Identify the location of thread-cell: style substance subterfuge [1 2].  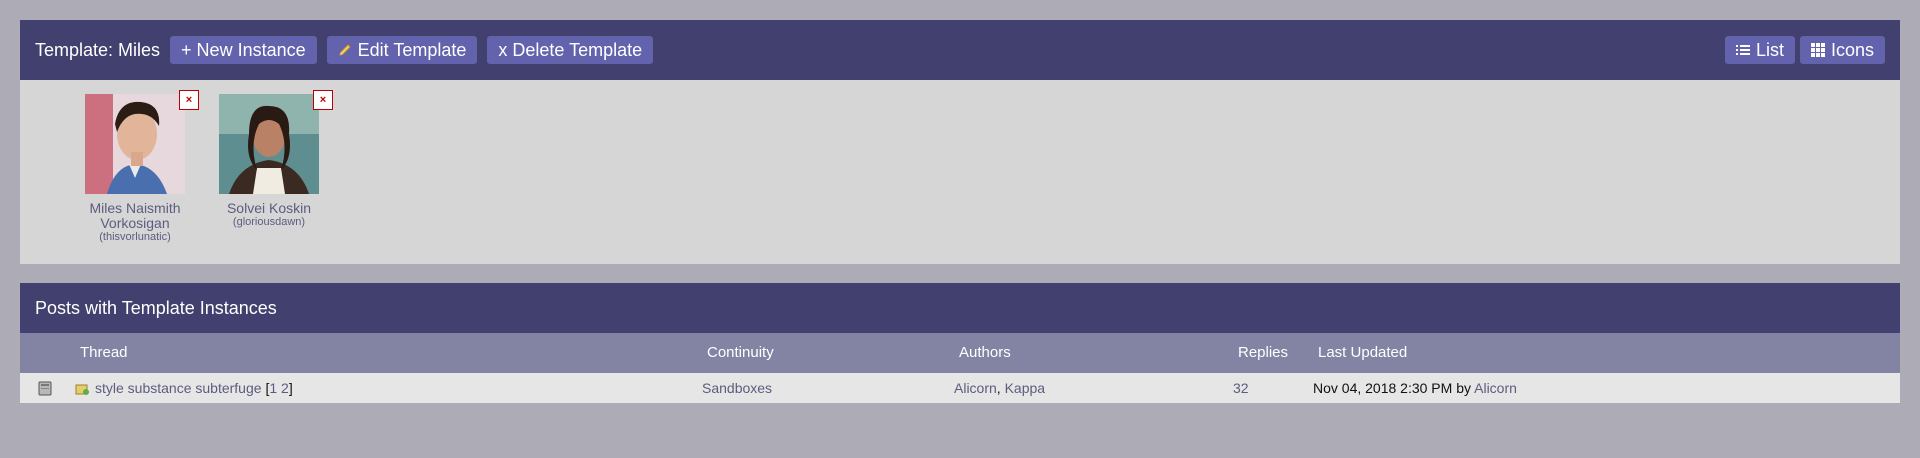
(194, 388).